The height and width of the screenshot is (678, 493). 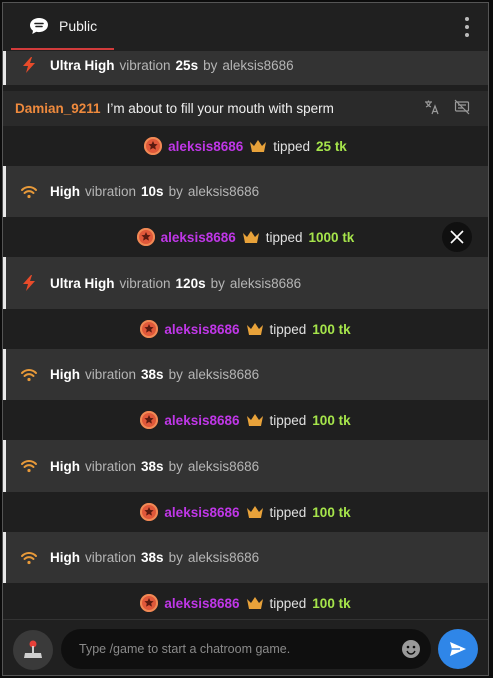 What do you see at coordinates (432, 107) in the screenshot?
I see `translate-icon` at bounding box center [432, 107].